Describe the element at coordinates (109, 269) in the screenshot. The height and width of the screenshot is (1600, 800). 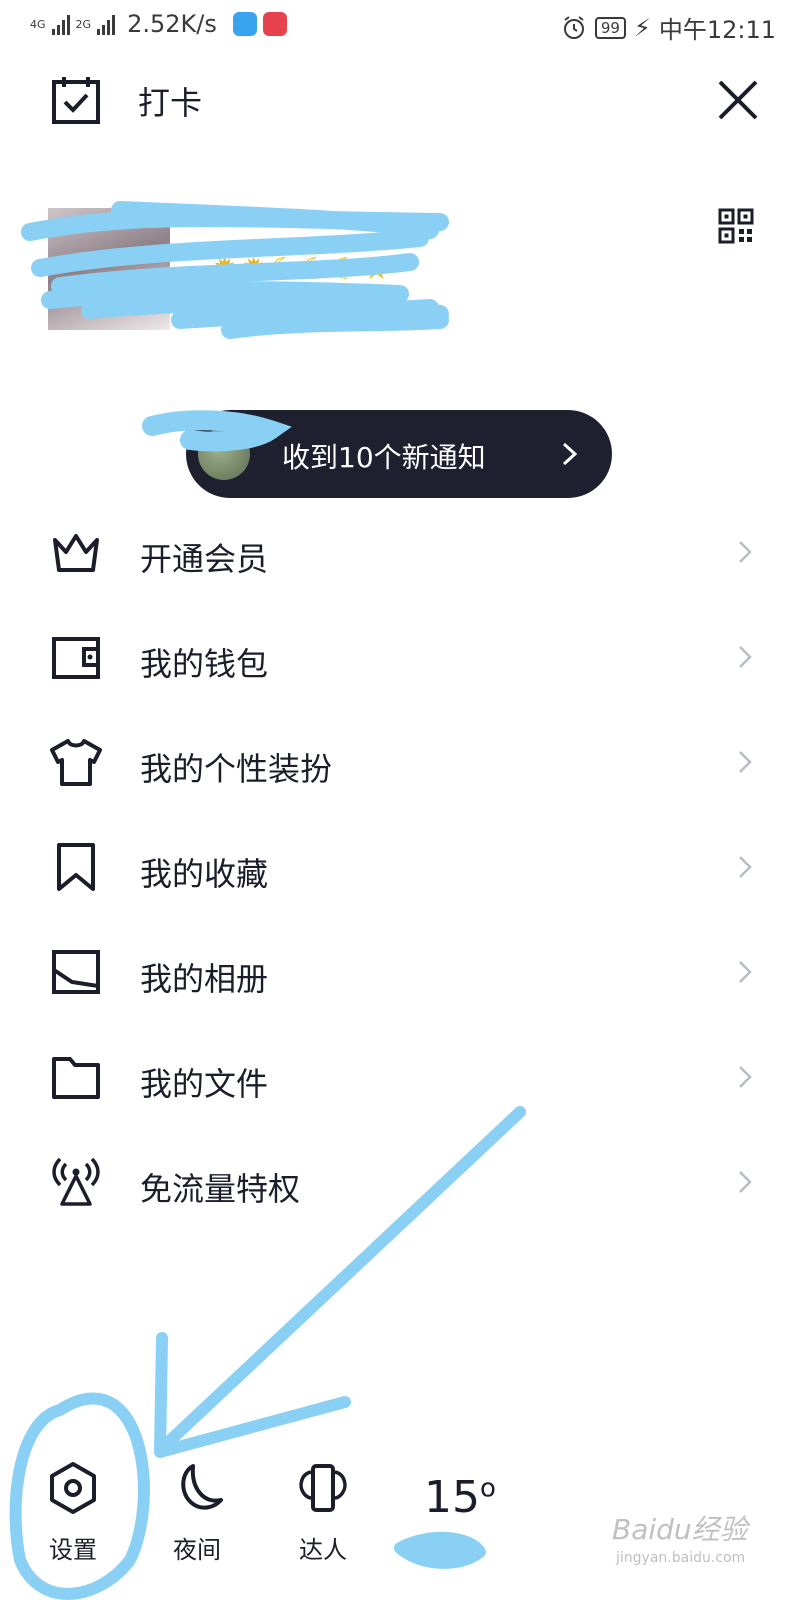
I see `avatar` at that location.